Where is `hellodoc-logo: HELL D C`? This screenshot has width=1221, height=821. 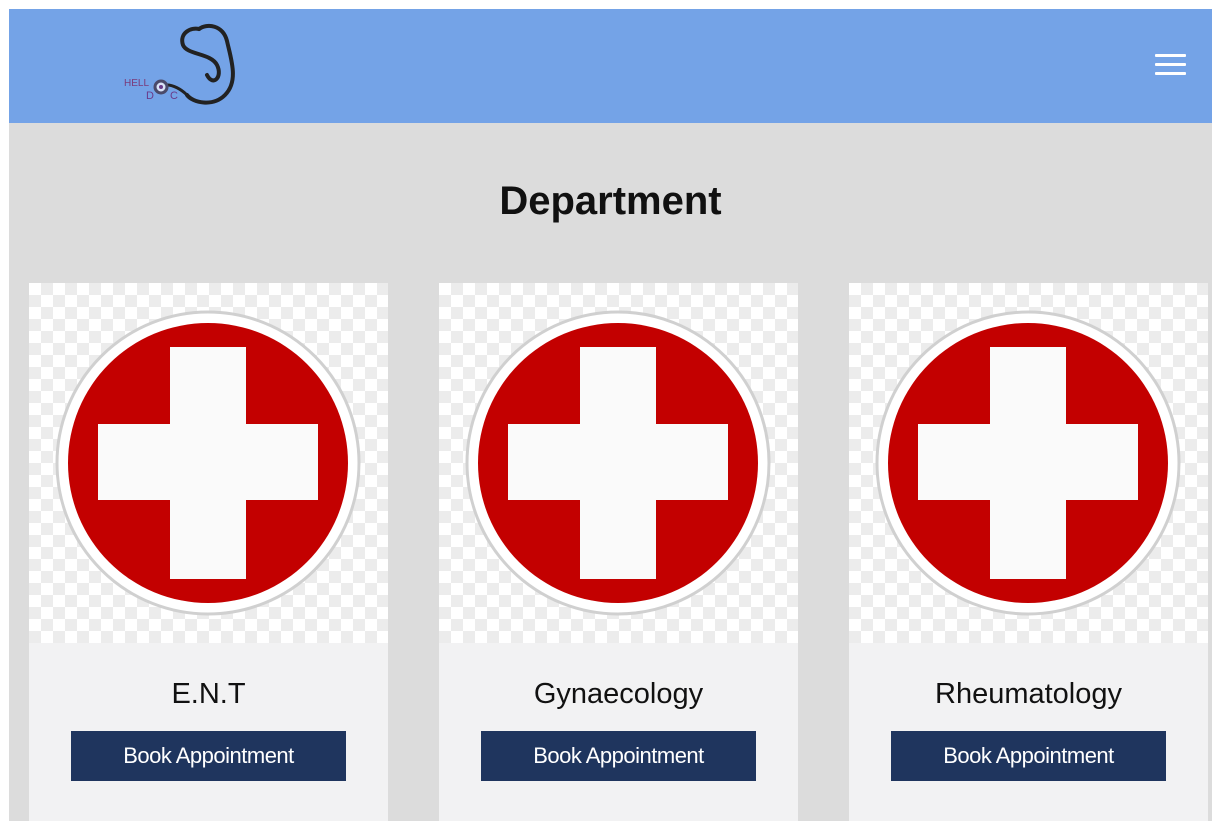 hellodoc-logo: HELL D C is located at coordinates (181, 65).